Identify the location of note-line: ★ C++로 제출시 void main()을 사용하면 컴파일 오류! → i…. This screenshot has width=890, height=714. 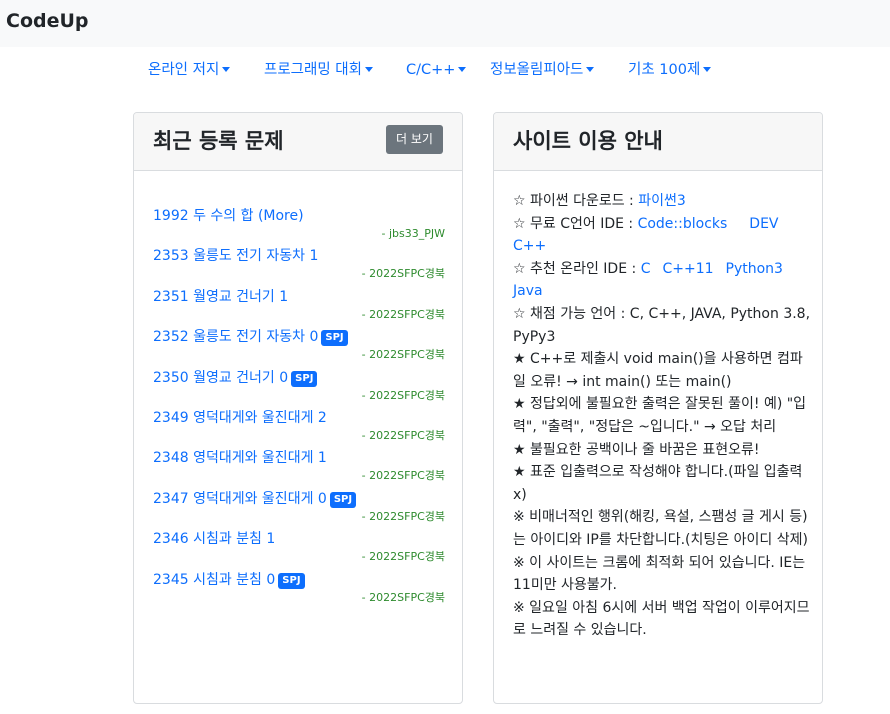
(658, 370).